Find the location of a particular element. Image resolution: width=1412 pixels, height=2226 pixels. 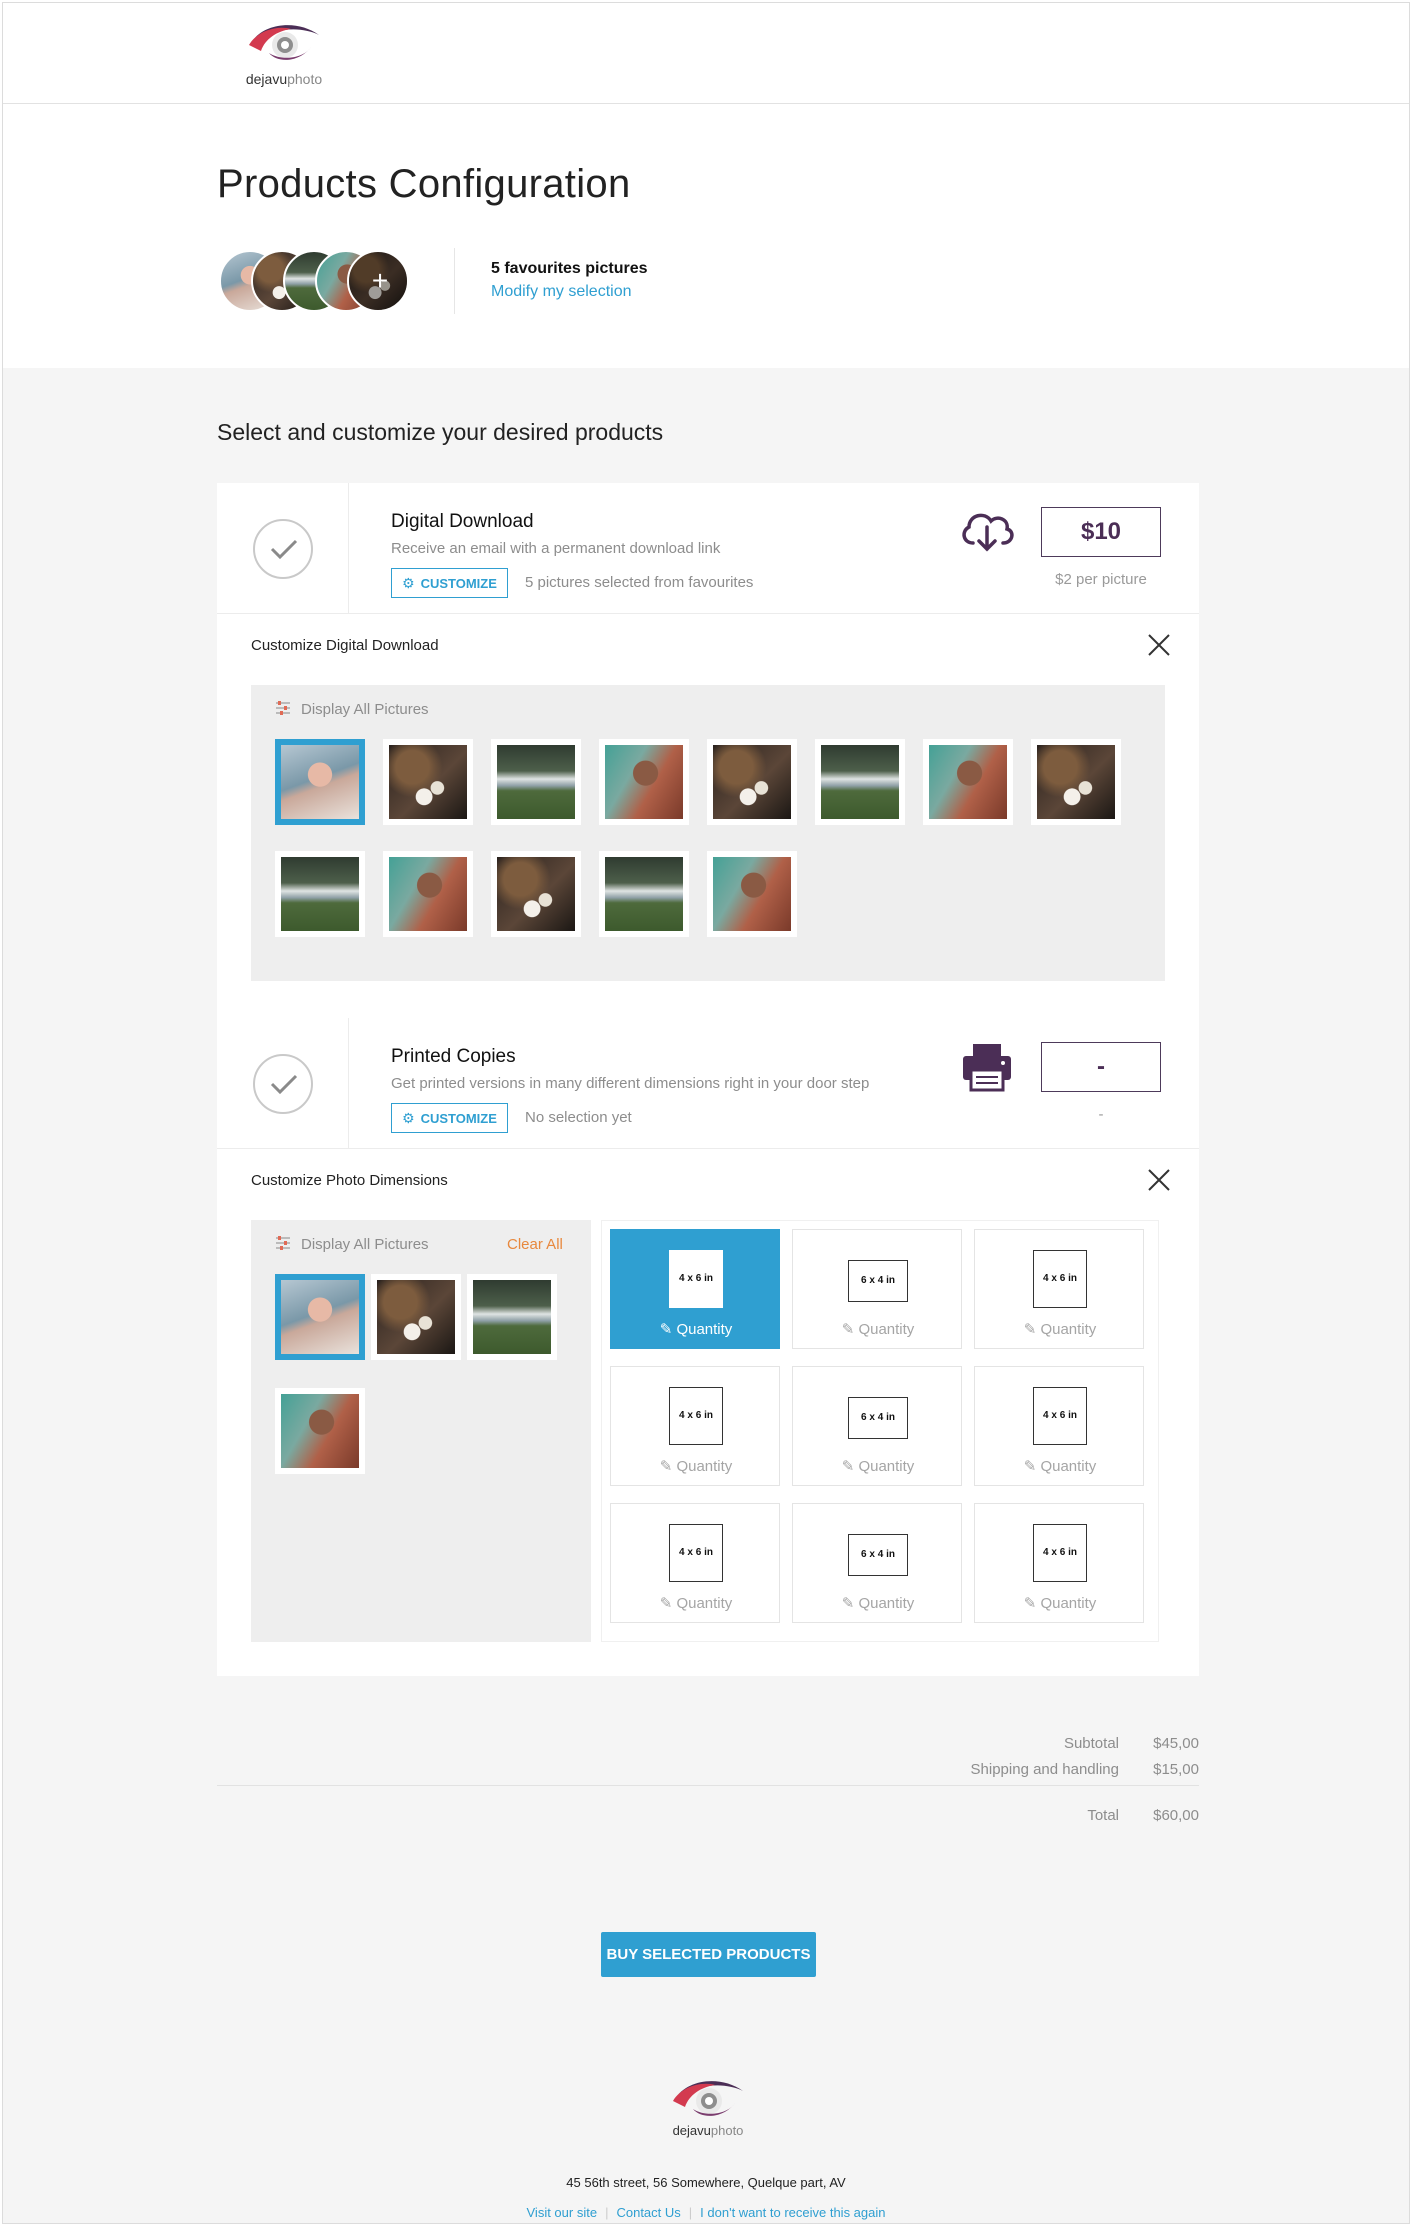

shipping-row: Shipping and handling $15,00 is located at coordinates (708, 1771).